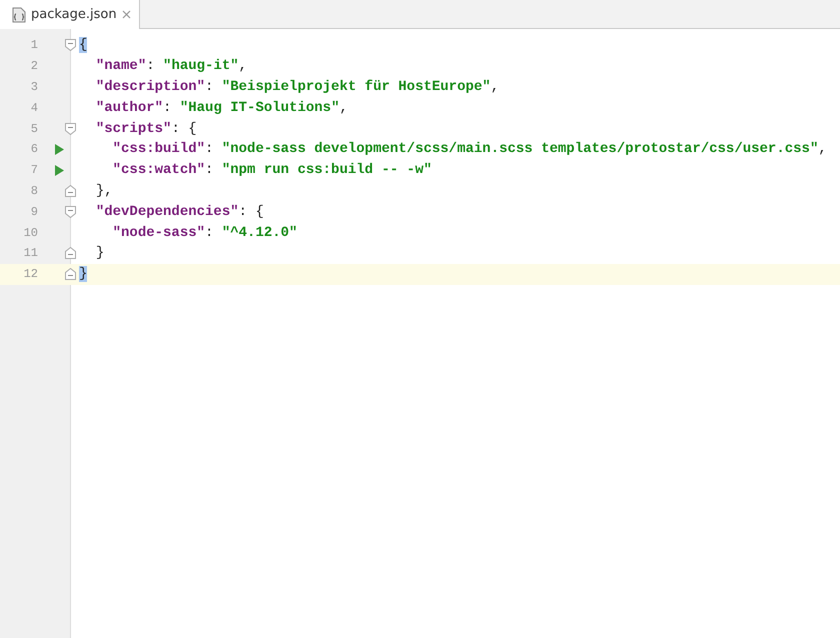 The image size is (840, 638). I want to click on json-string: "haug-it", so click(201, 66).